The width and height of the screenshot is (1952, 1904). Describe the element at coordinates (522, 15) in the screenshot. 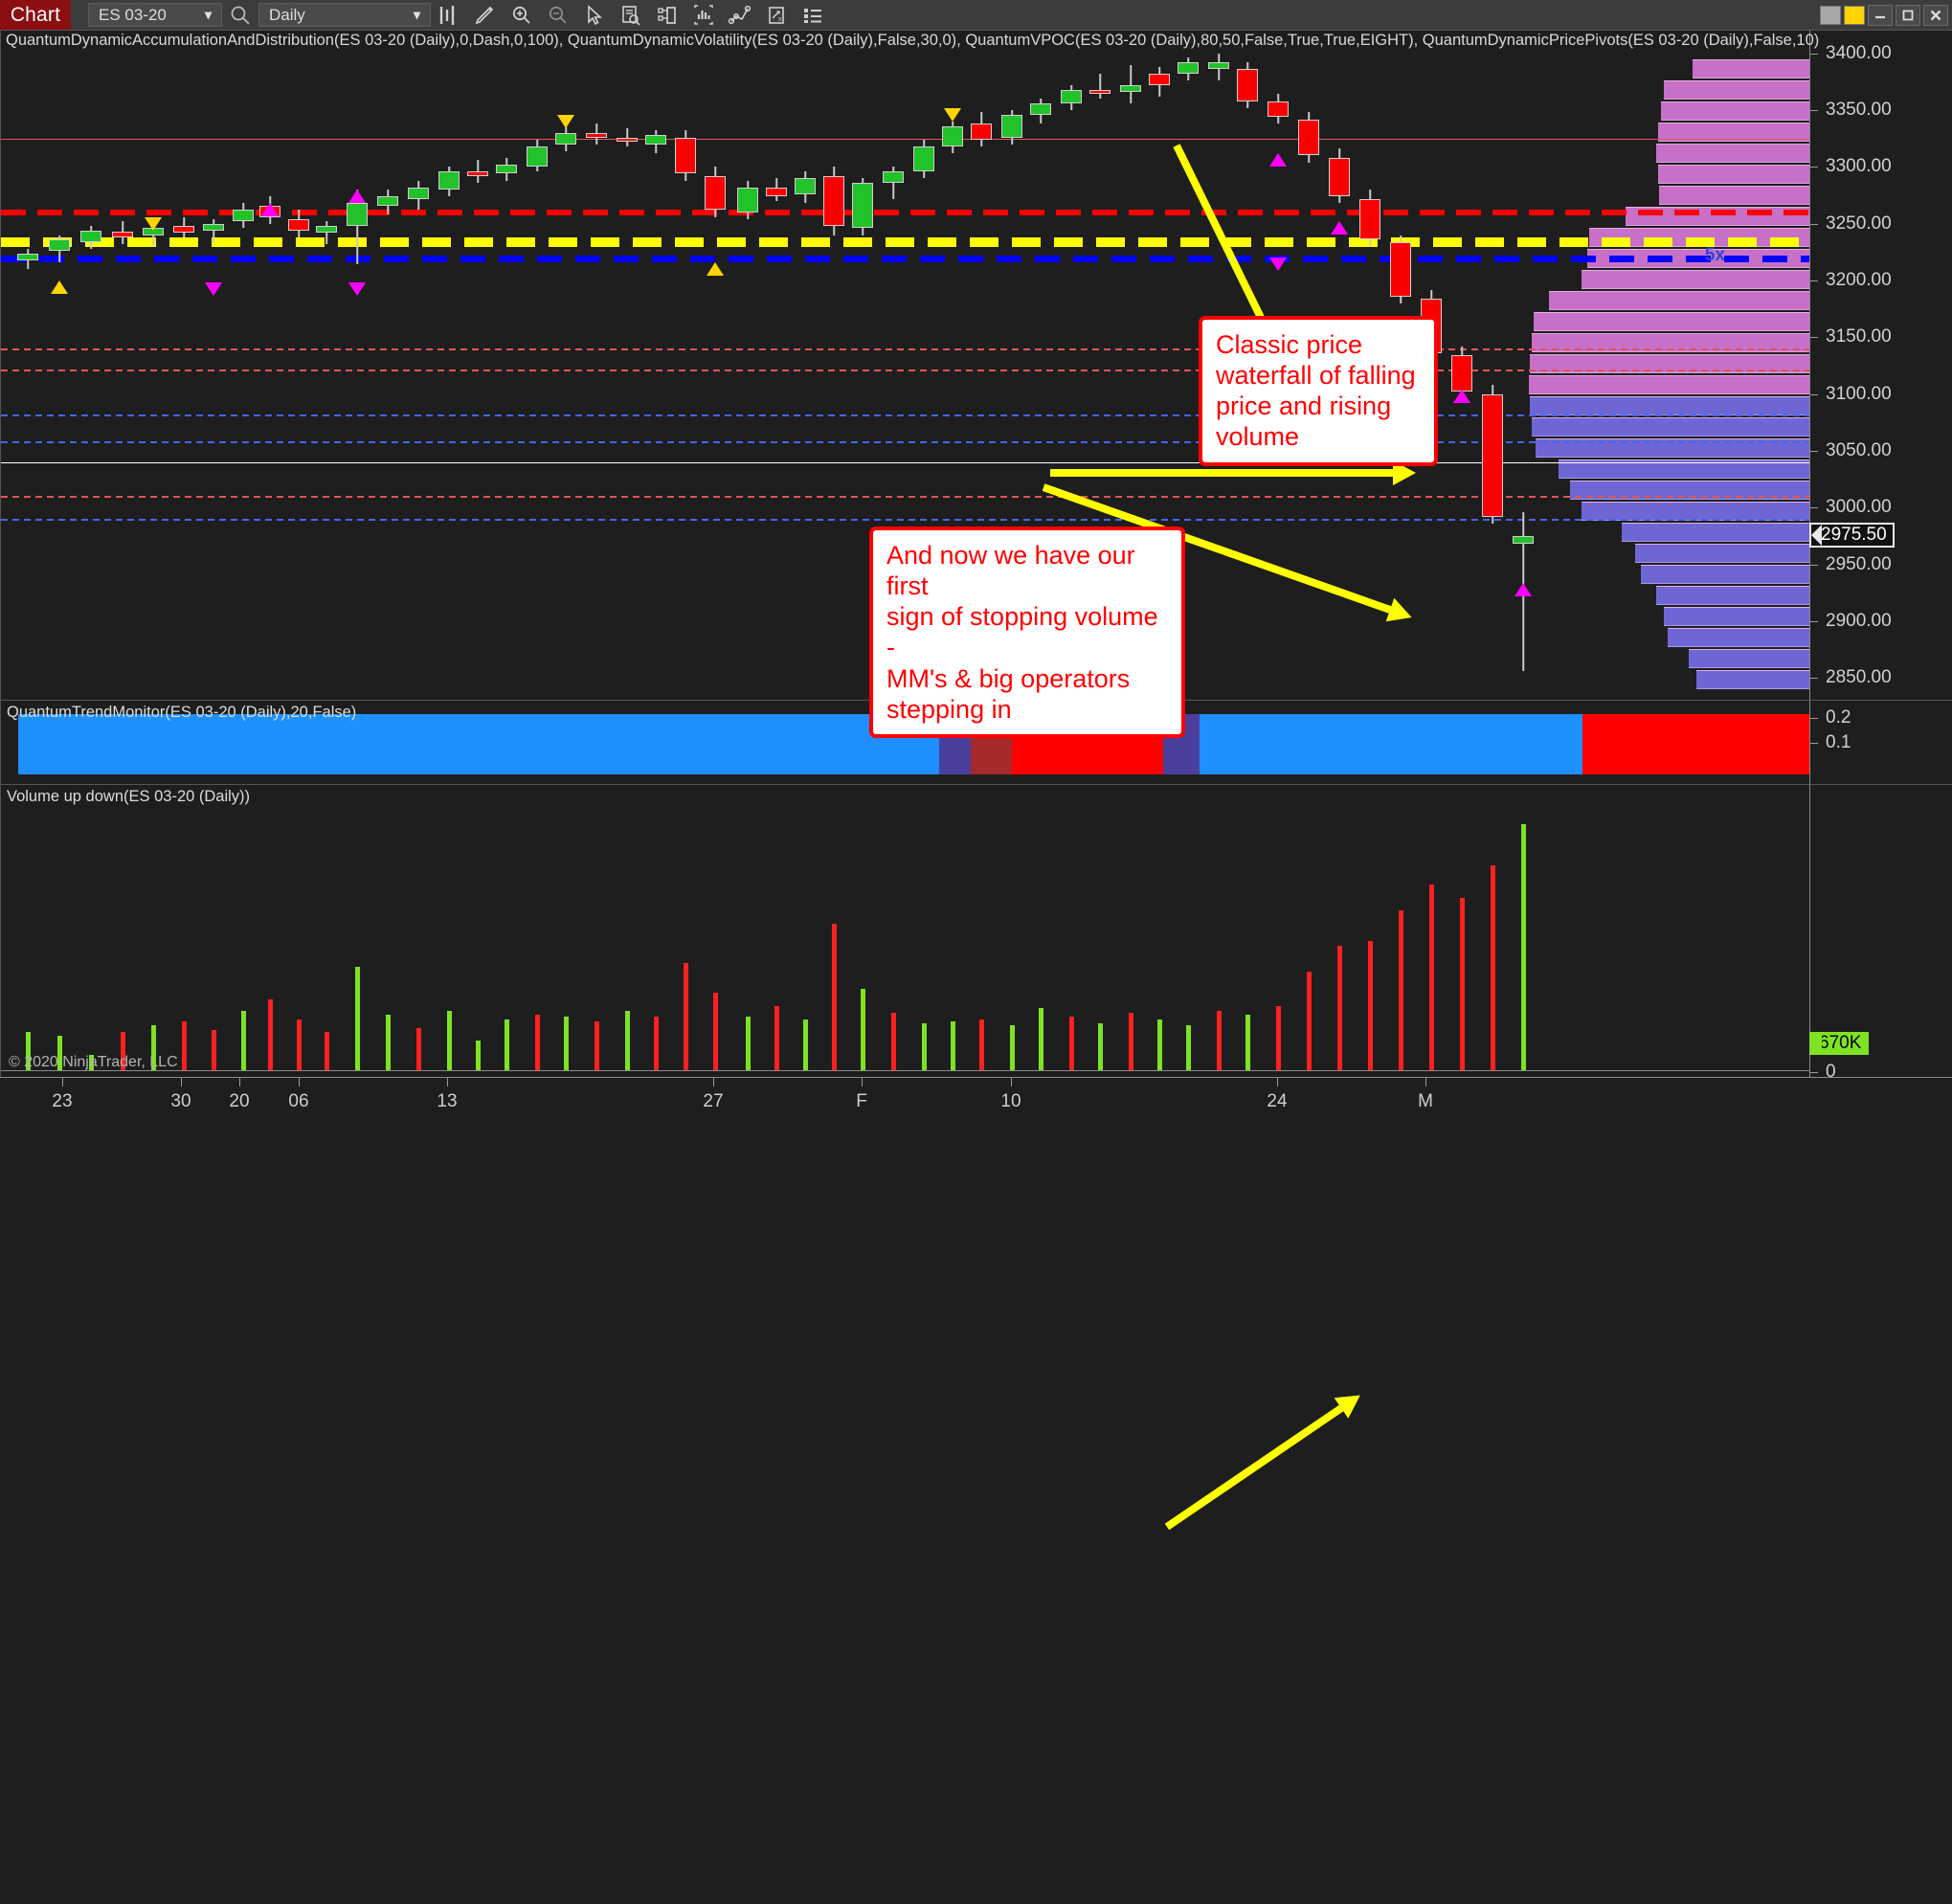

I see `zoom-in-icon` at that location.